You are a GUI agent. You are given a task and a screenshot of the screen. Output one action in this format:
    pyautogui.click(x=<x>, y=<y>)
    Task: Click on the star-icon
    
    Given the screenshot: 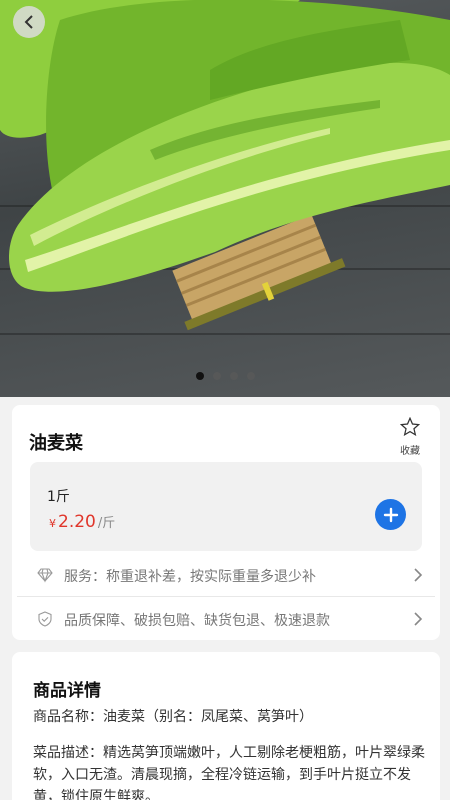 What is the action you would take?
    pyautogui.click(x=410, y=426)
    